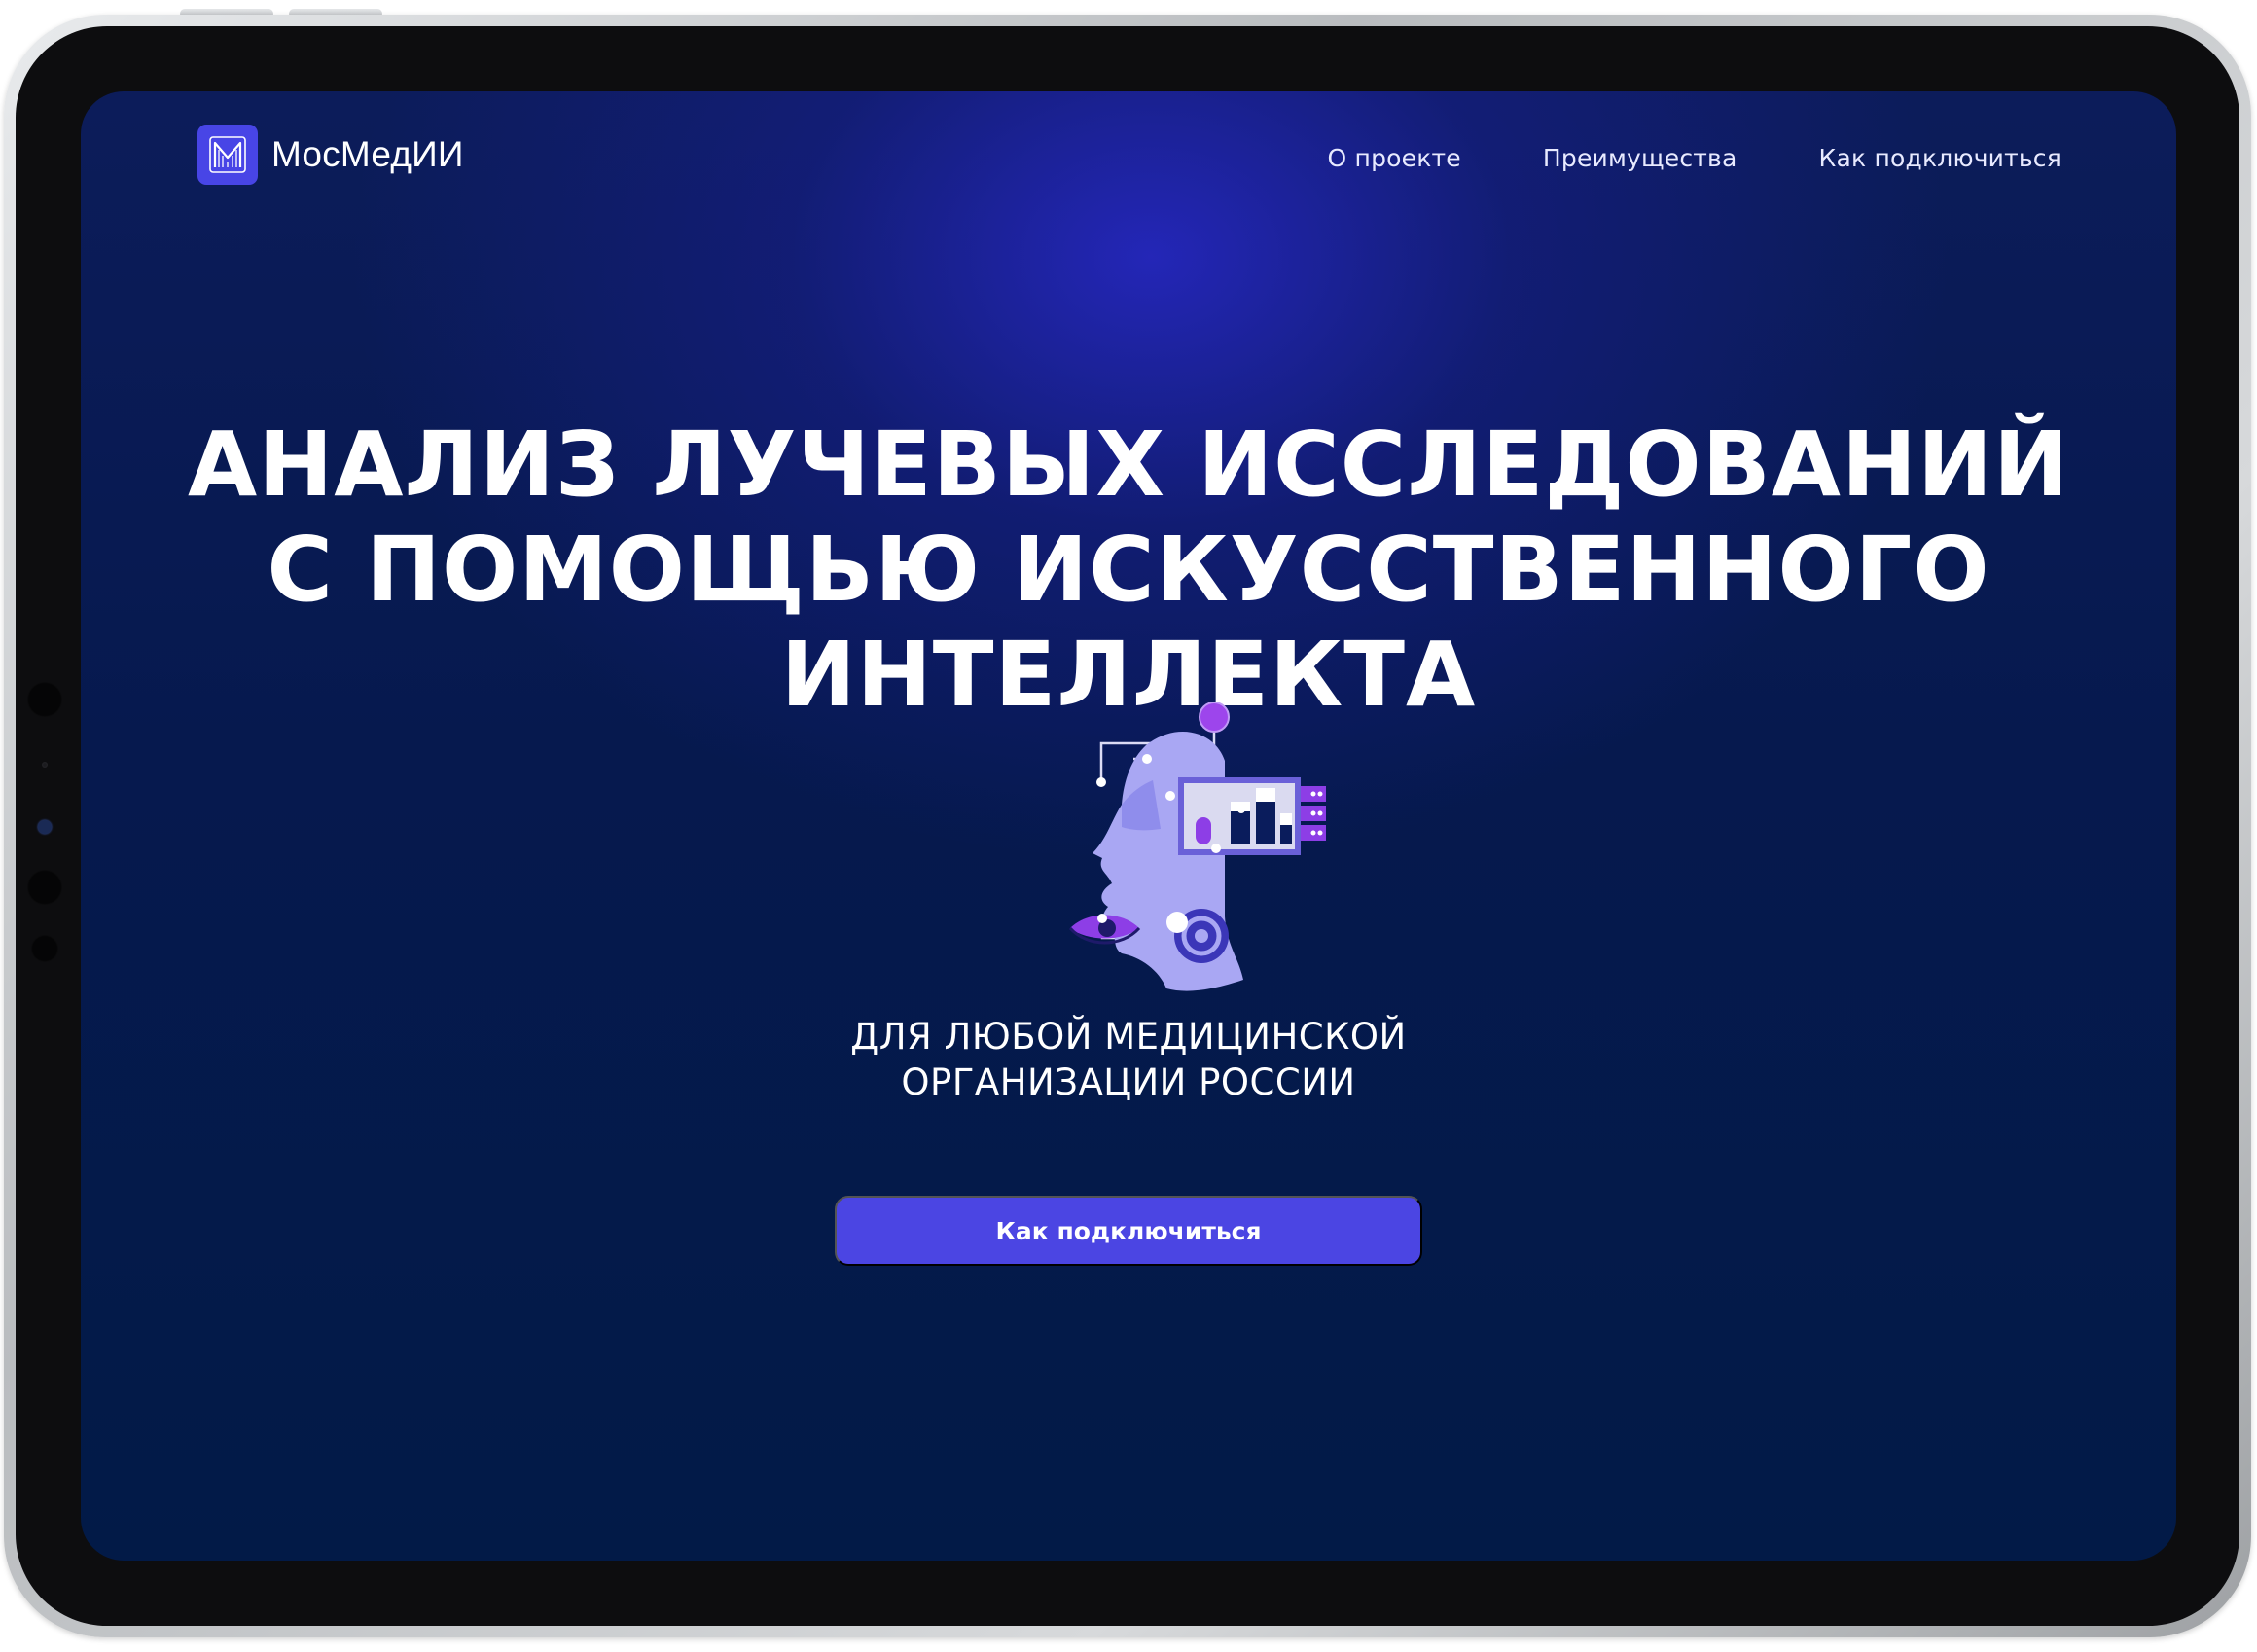 The image size is (2257, 1652). I want to click on face-sensor-icon, so click(44, 887).